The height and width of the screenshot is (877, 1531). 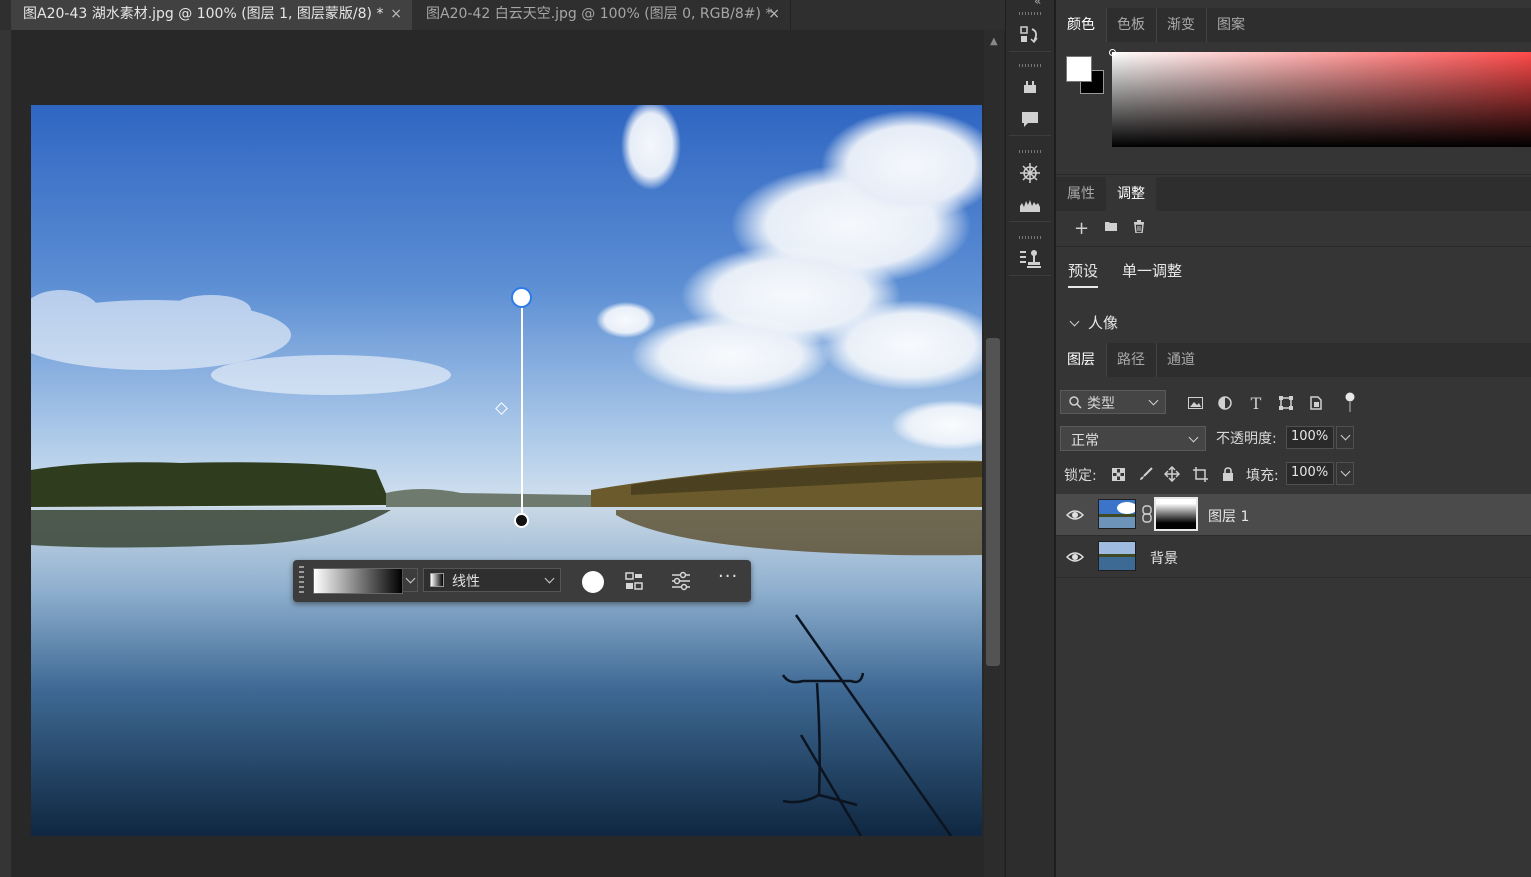 I want to click on lock-pixels-brush-icon, so click(x=1146, y=474).